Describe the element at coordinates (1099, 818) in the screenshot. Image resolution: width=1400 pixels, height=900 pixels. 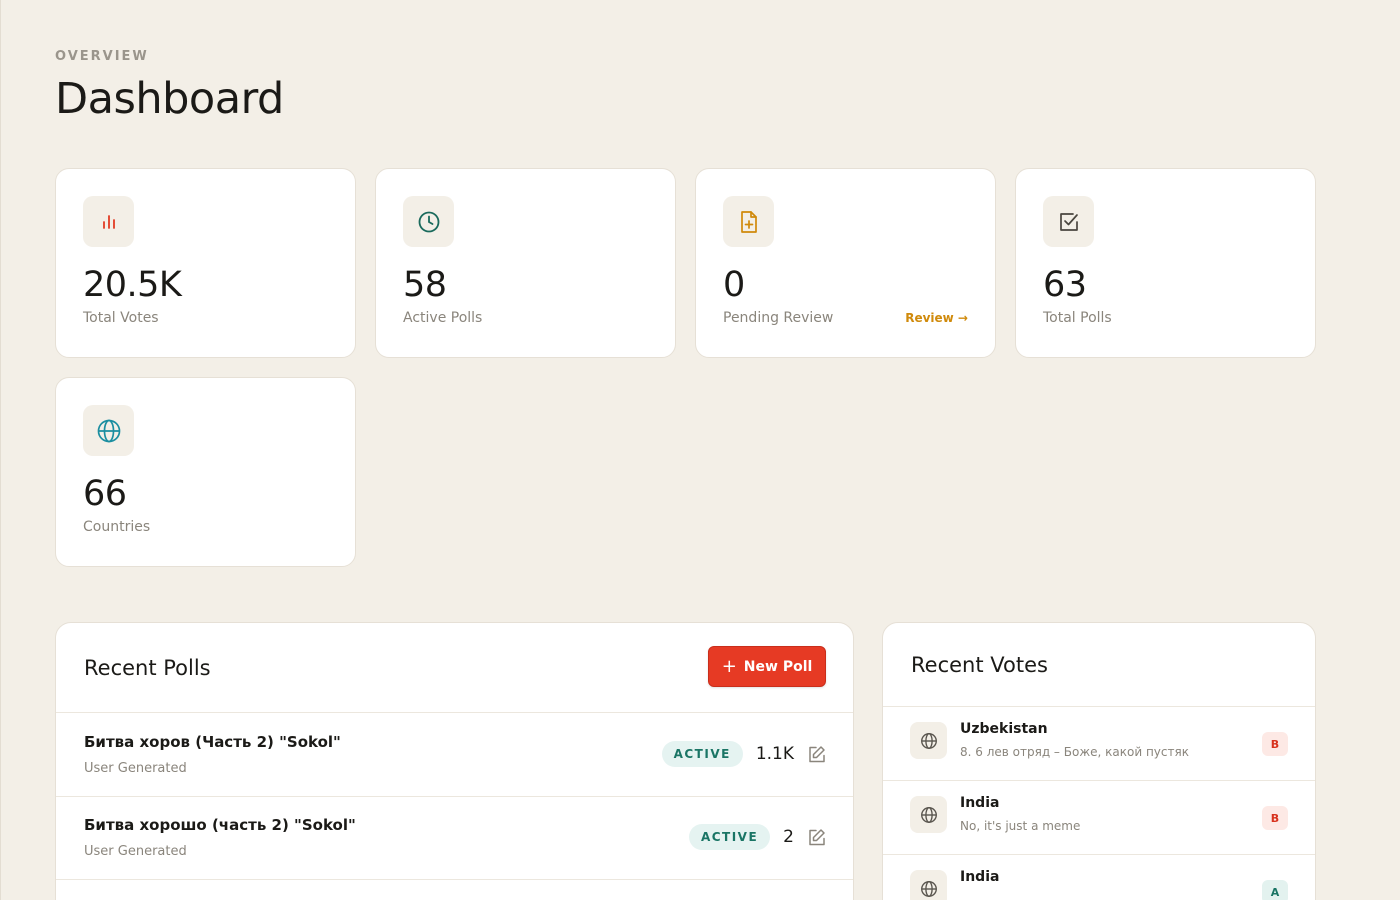
I see `vote-row: India No, it's just a meme B` at that location.